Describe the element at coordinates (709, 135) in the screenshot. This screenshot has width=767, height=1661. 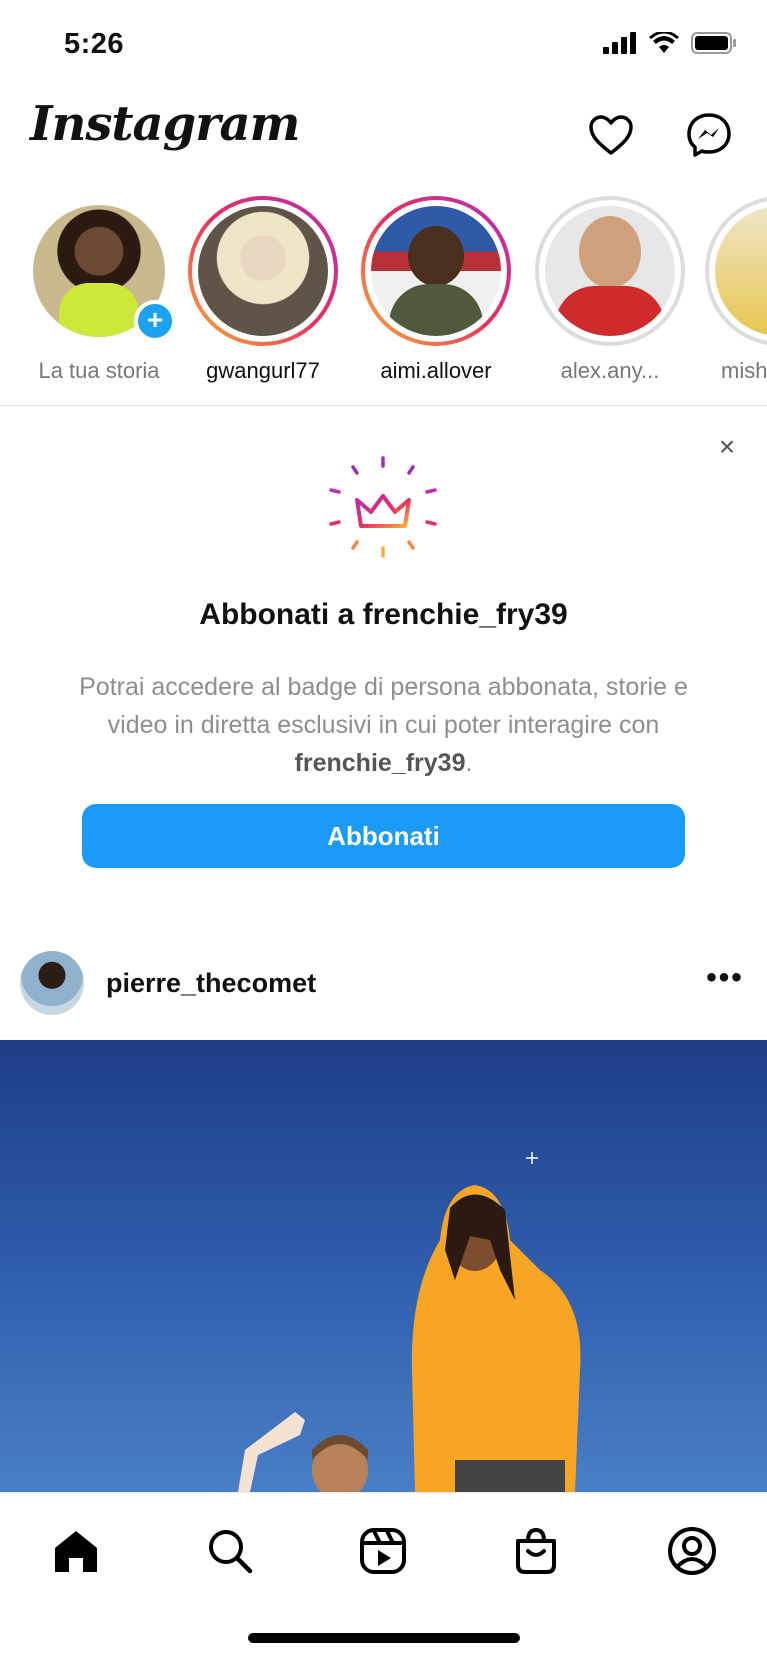
I see `messenger-icon` at that location.